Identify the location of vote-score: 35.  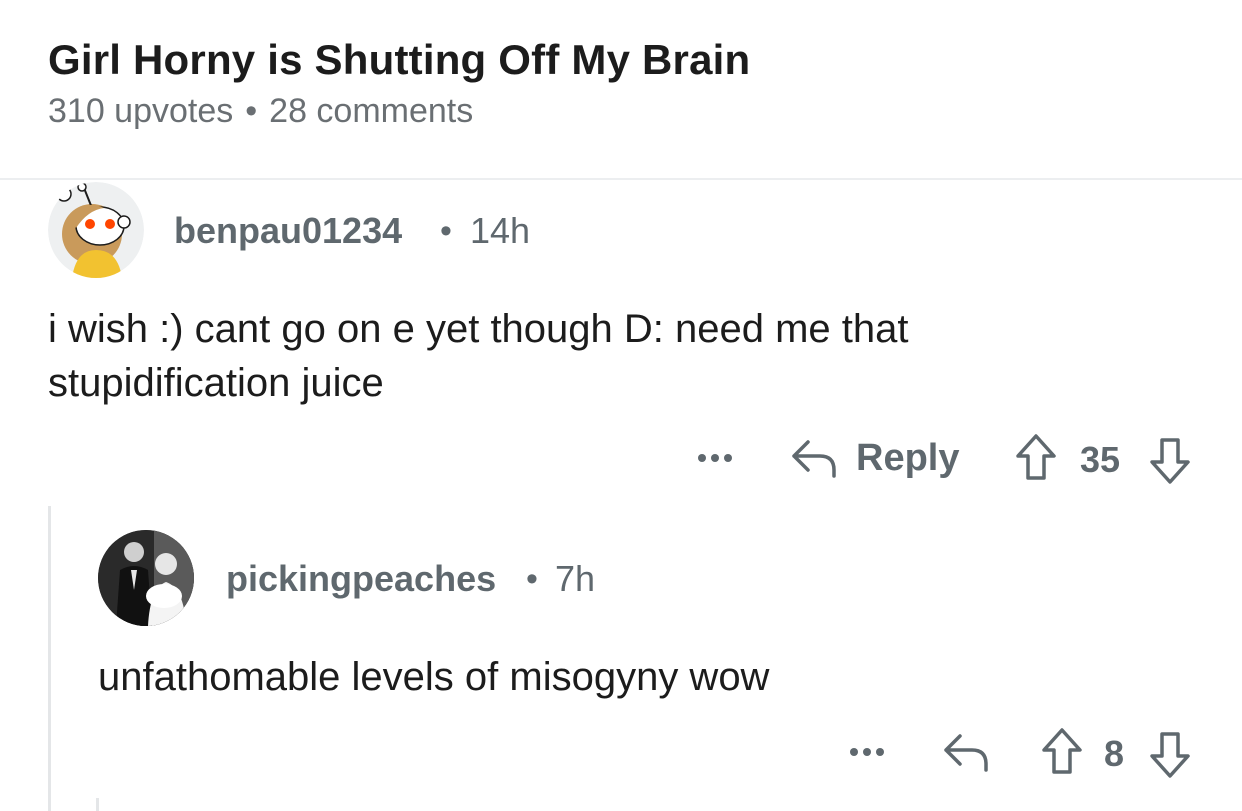
(1100, 459).